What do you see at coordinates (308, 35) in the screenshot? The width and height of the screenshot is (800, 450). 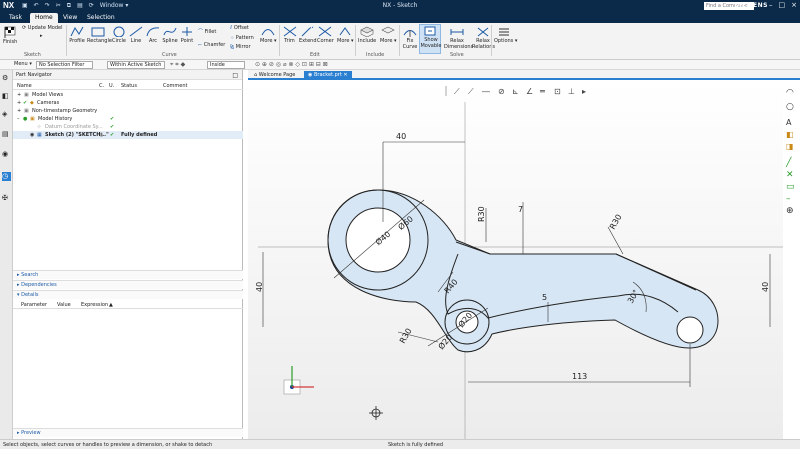 I see `extend-button: Extend` at bounding box center [308, 35].